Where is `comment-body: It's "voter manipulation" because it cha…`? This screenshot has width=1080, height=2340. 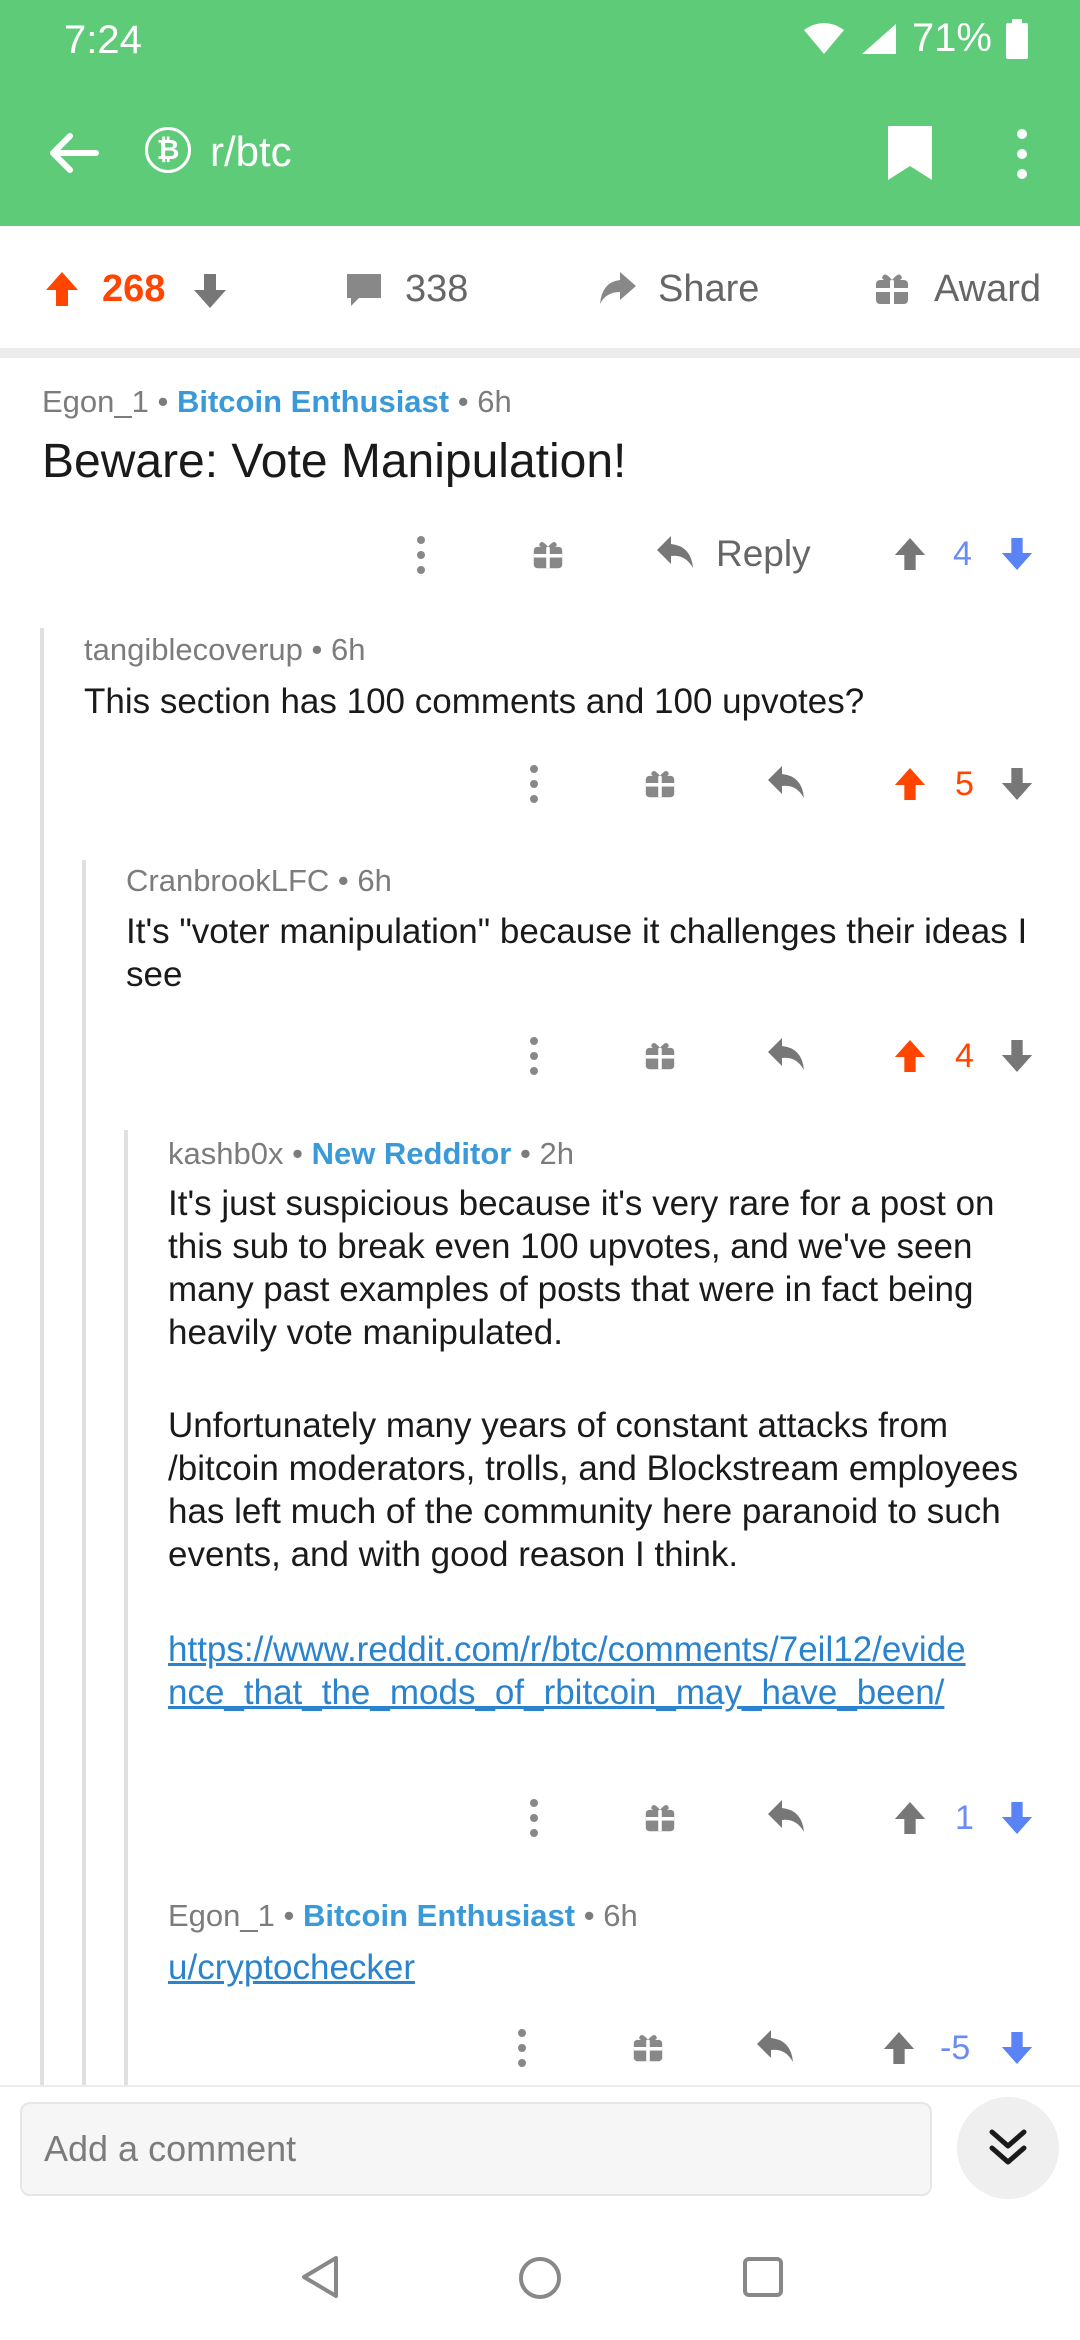
comment-body: It's "voter manipulation" because it cha… is located at coordinates (577, 953).